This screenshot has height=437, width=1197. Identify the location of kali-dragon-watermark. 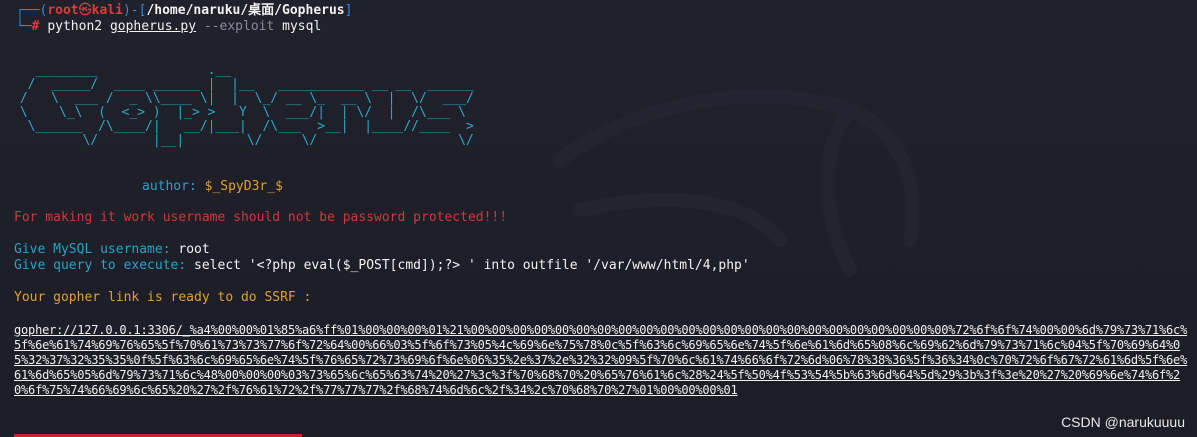
(736, 183).